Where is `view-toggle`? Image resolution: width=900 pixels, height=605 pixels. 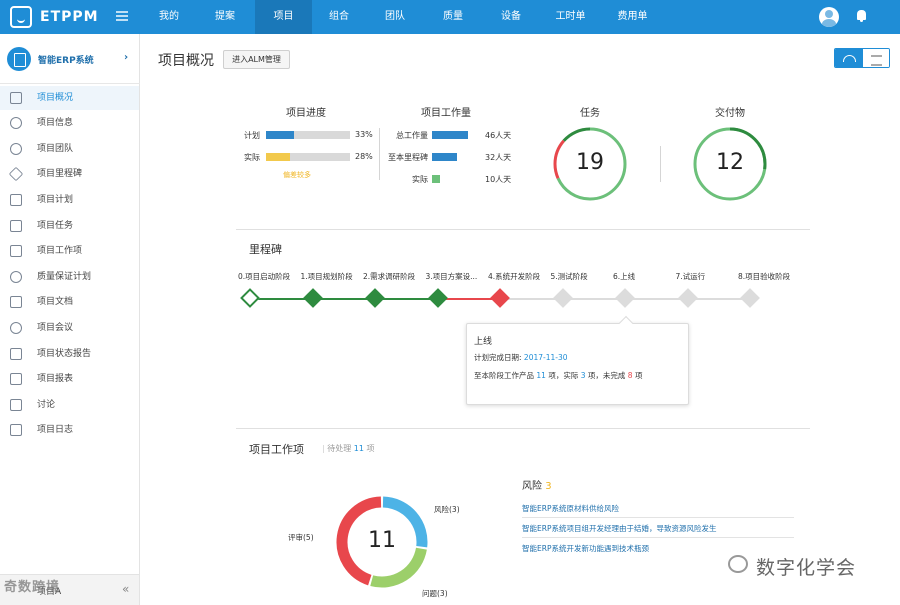 view-toggle is located at coordinates (862, 58).